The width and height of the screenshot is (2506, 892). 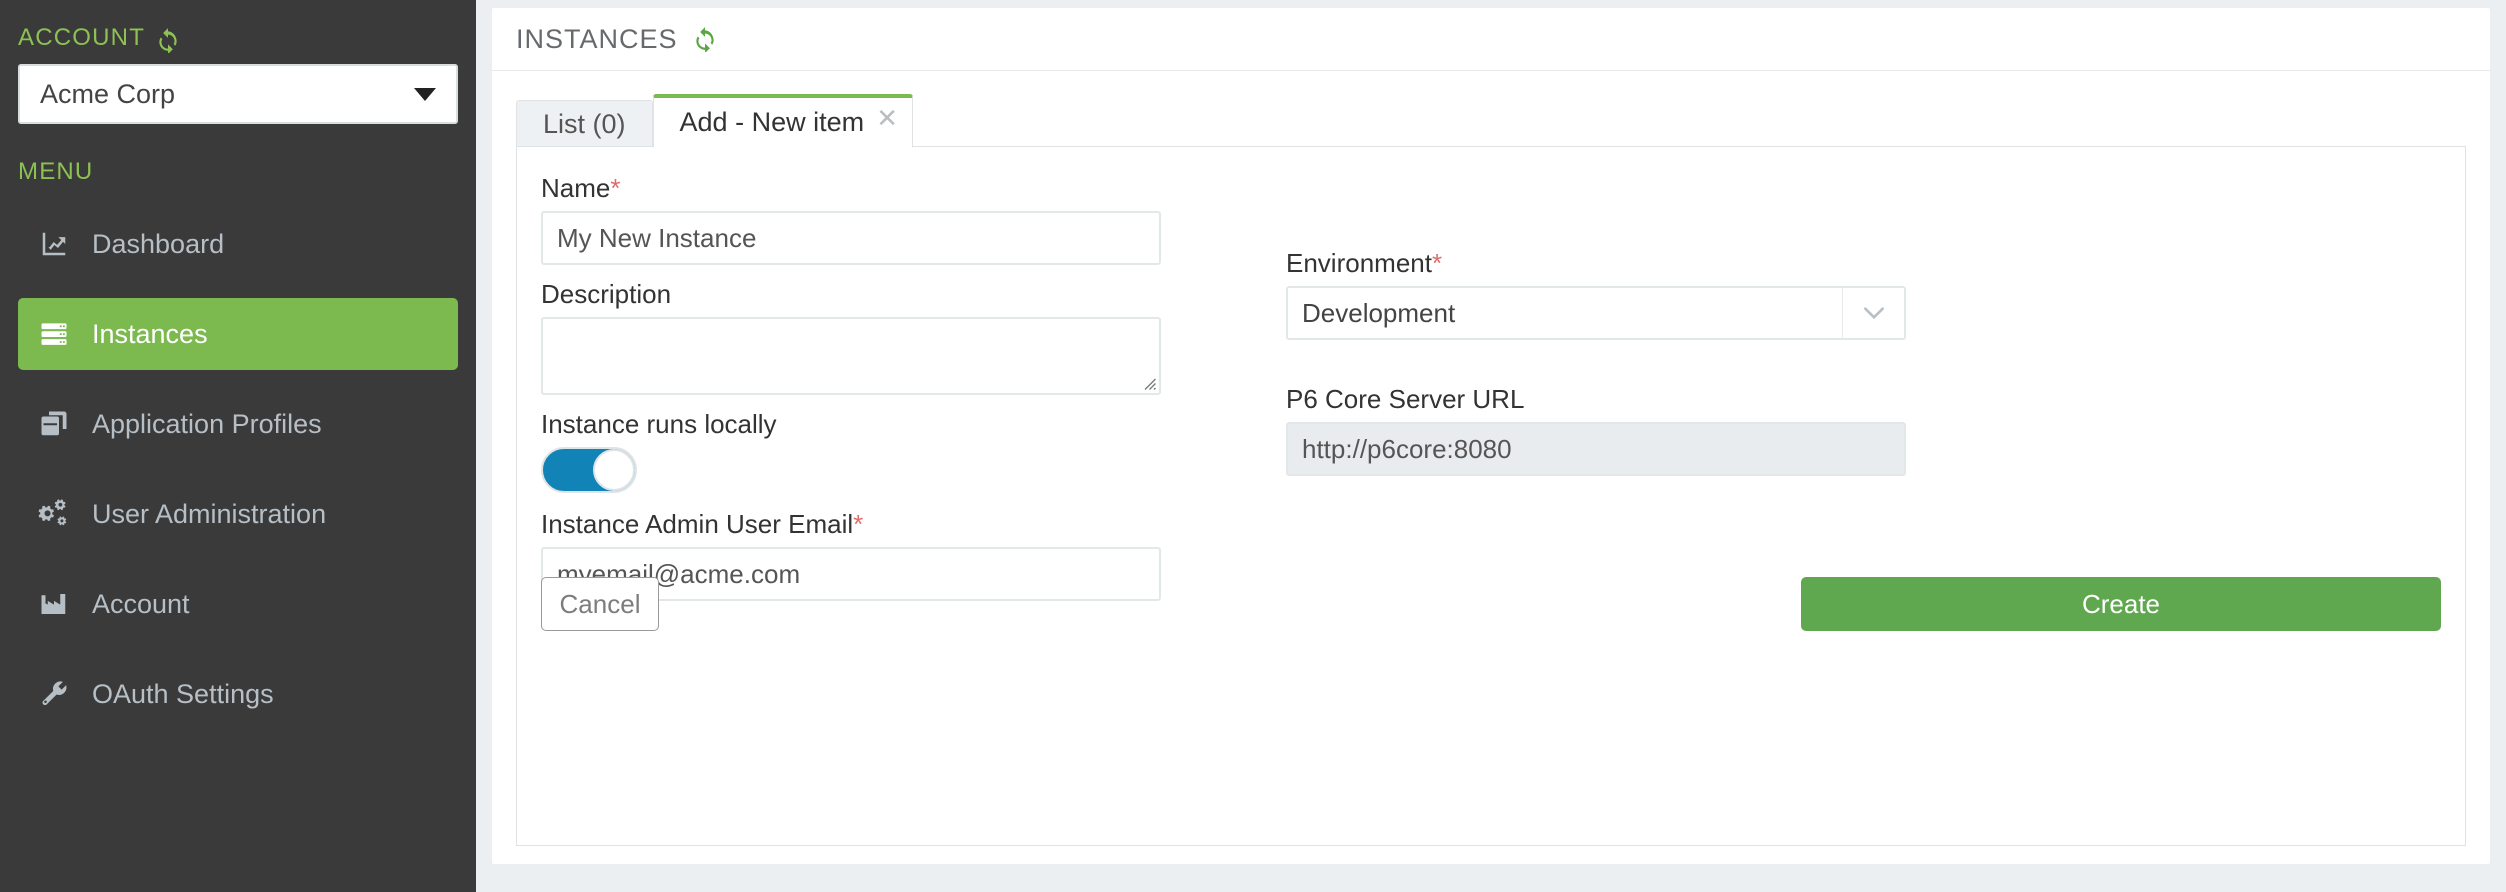 What do you see at coordinates (600, 604) in the screenshot?
I see `cancel-button: Cancel` at bounding box center [600, 604].